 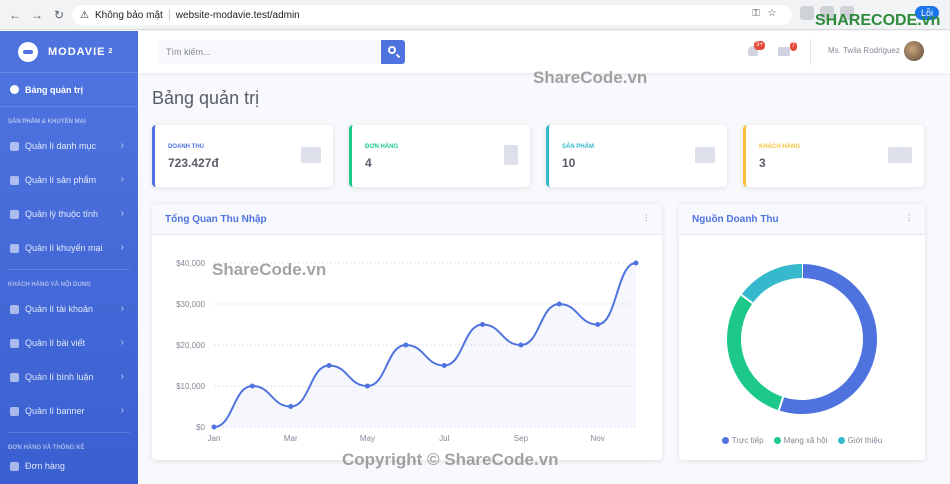 I want to click on sidebar-item-promotions: Quản lí khuyến mại ›, so click(x=69, y=248).